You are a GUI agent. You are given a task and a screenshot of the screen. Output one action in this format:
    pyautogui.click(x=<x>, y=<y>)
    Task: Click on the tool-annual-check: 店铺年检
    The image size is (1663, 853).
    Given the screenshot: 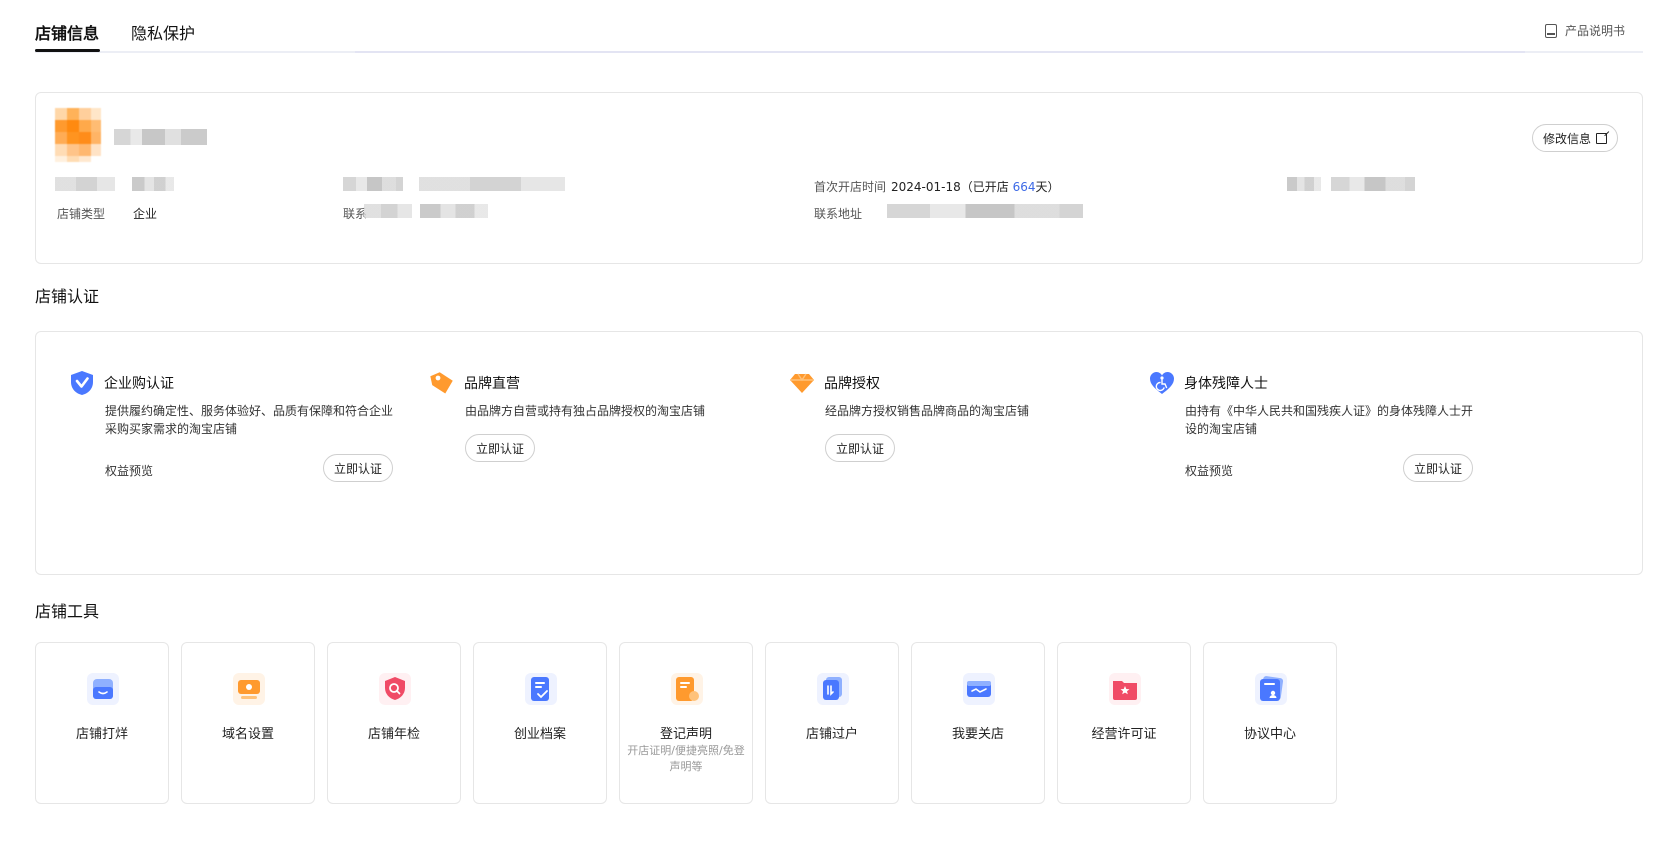 What is the action you would take?
    pyautogui.click(x=394, y=723)
    